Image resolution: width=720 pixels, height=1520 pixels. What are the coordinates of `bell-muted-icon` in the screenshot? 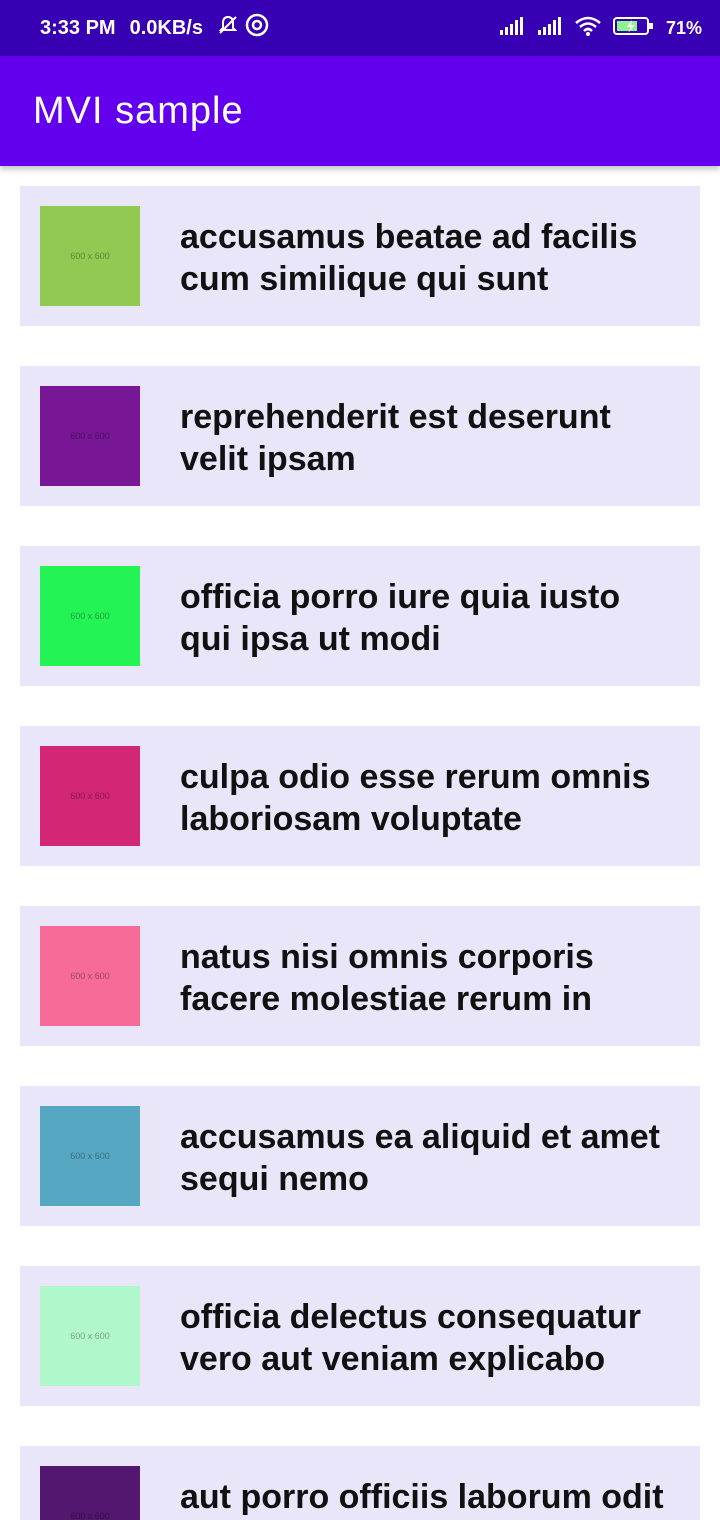 It's located at (225, 28).